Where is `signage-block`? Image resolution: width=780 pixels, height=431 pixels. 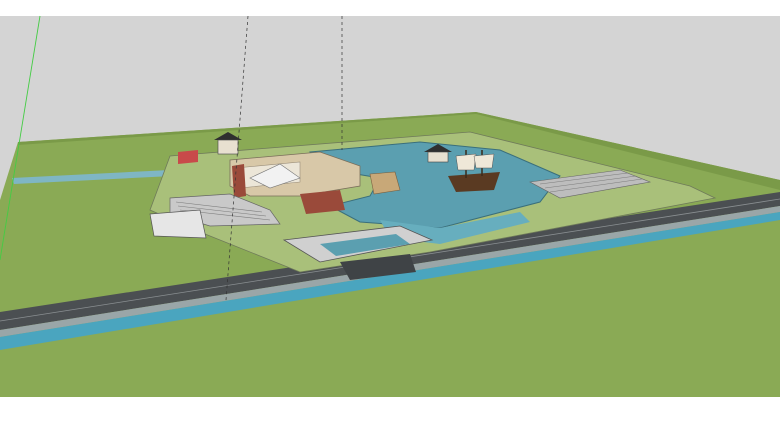 signage-block is located at coordinates (188, 157).